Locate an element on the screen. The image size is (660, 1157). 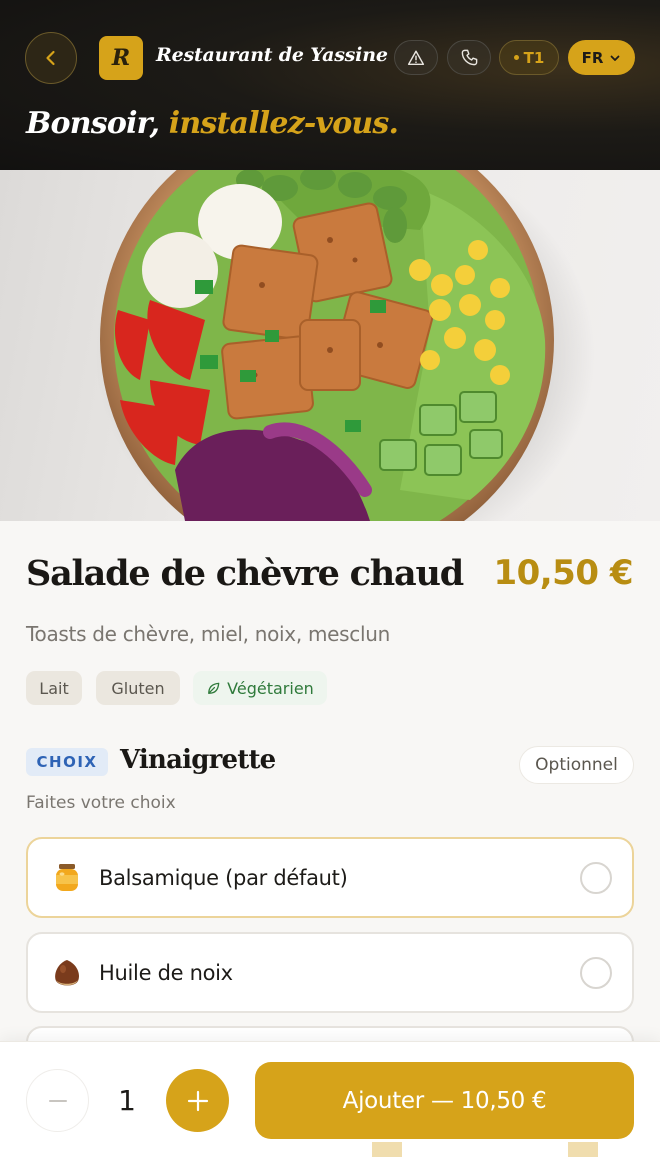
option-balsamique: Balsamique (par défaut) is located at coordinates (330, 877).